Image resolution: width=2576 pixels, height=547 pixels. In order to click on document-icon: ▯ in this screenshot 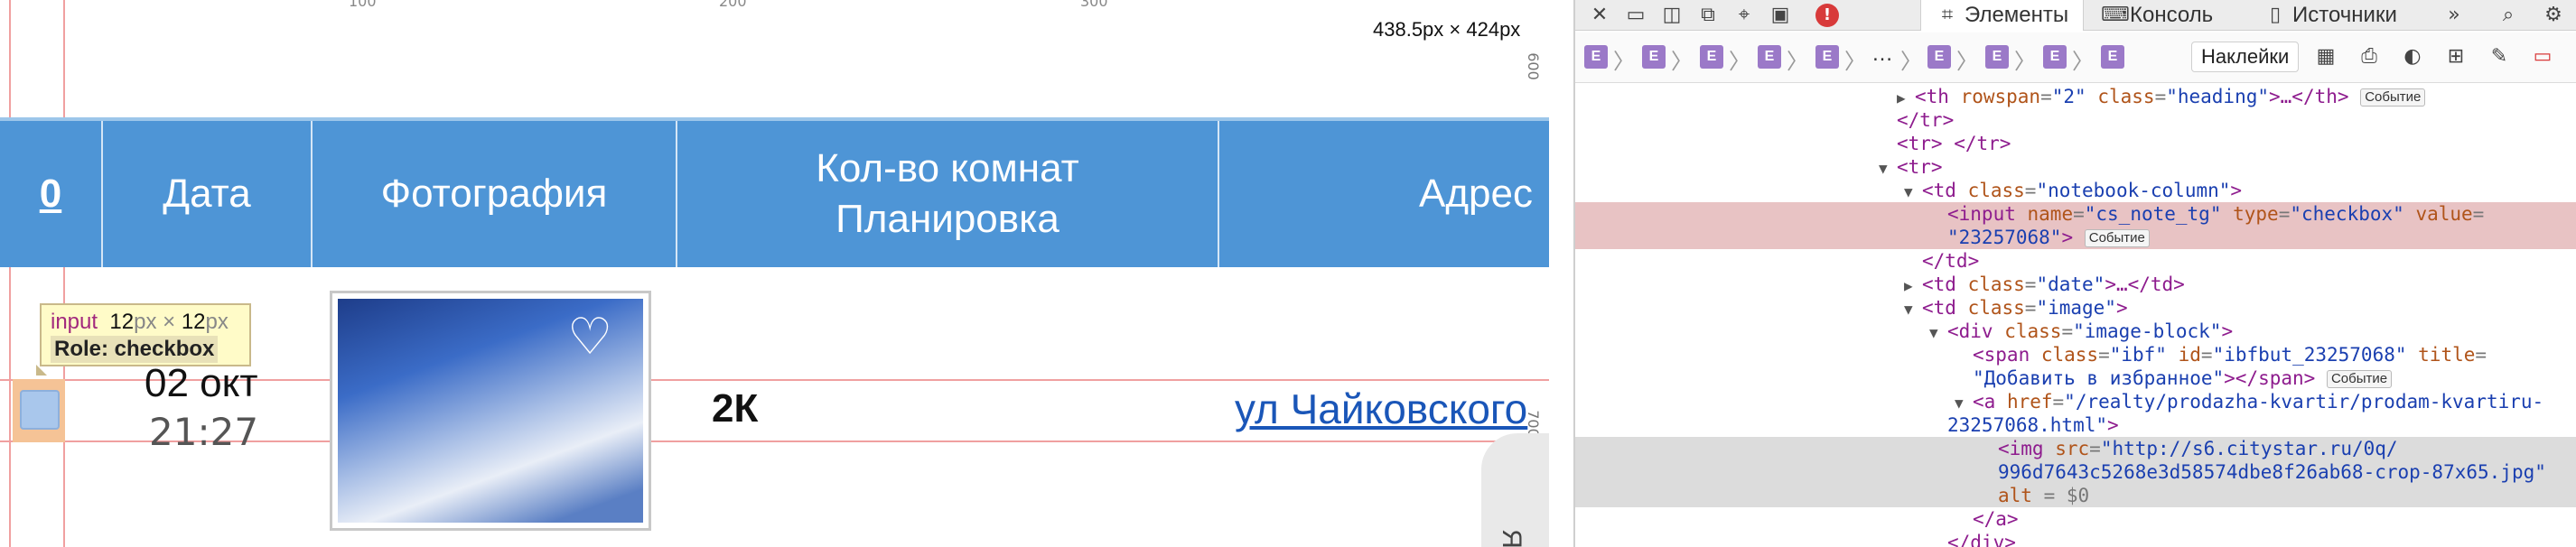, I will do `click(2275, 15)`.